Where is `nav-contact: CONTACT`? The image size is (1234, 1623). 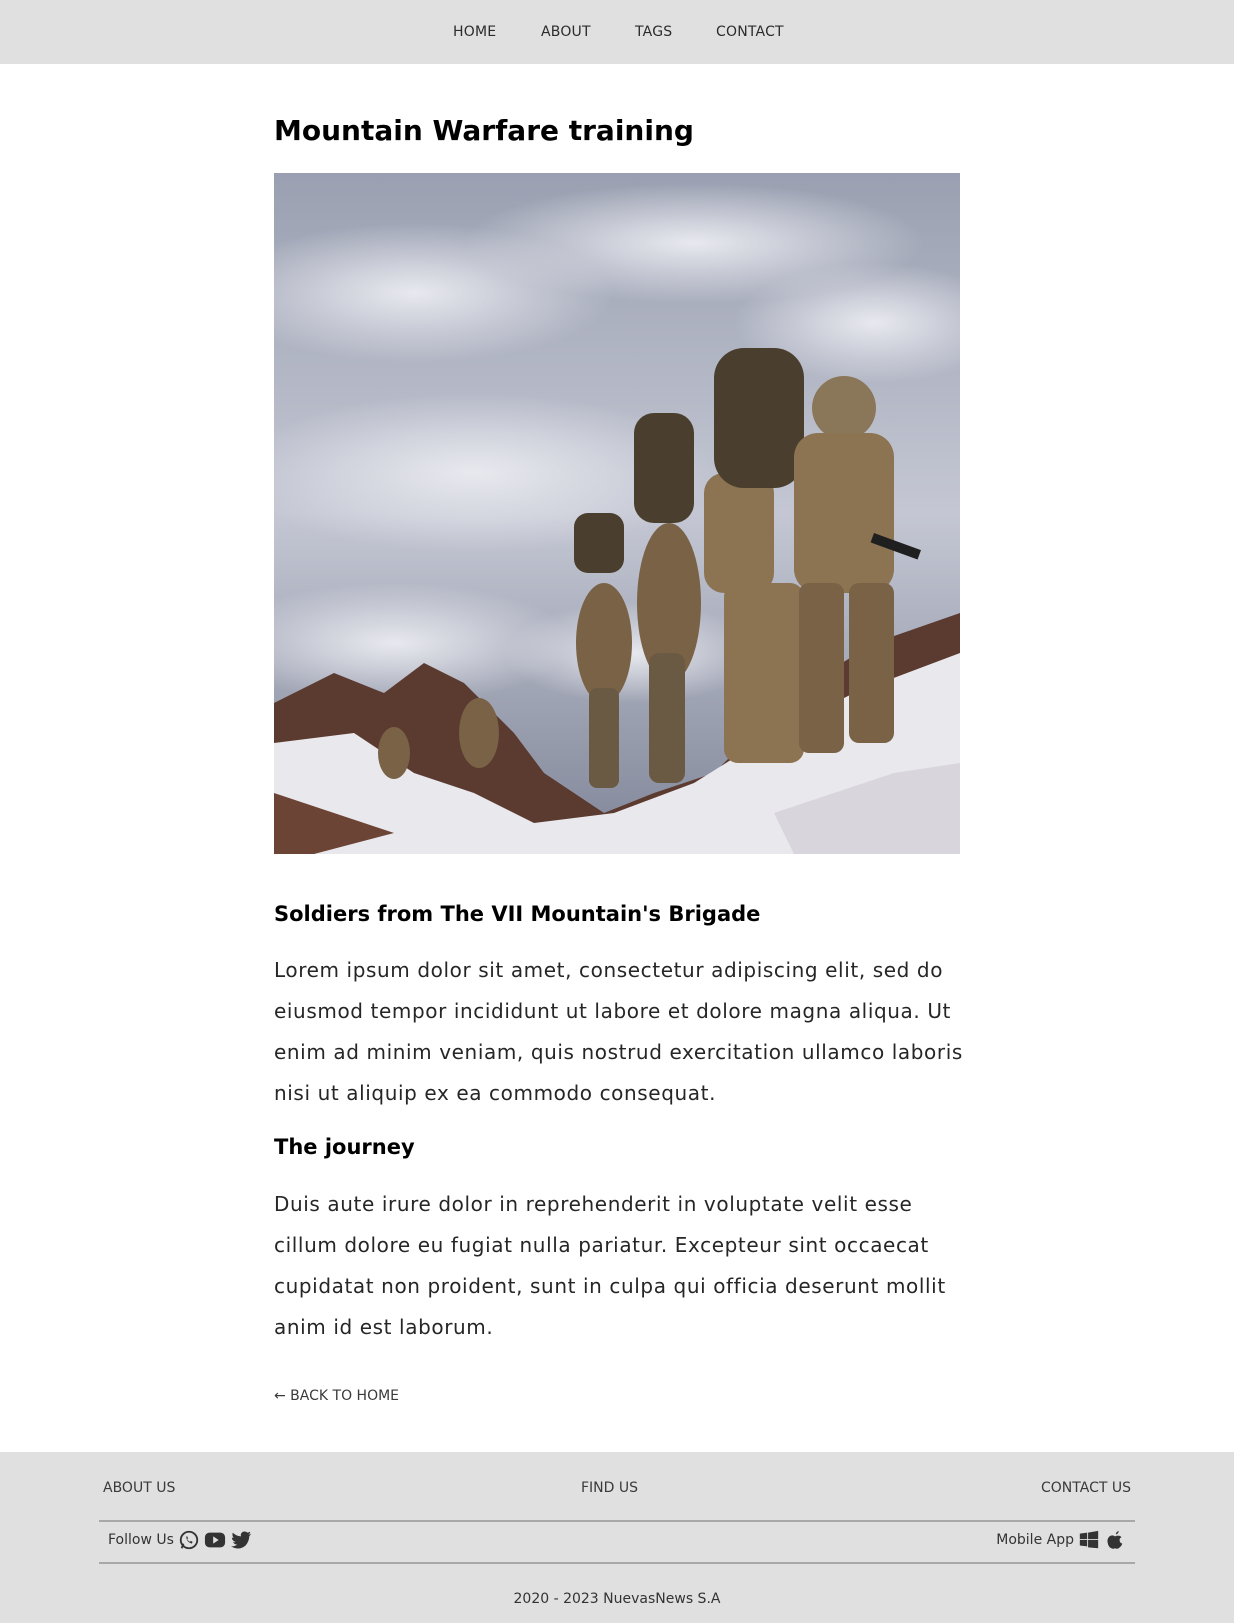 nav-contact: CONTACT is located at coordinates (750, 32).